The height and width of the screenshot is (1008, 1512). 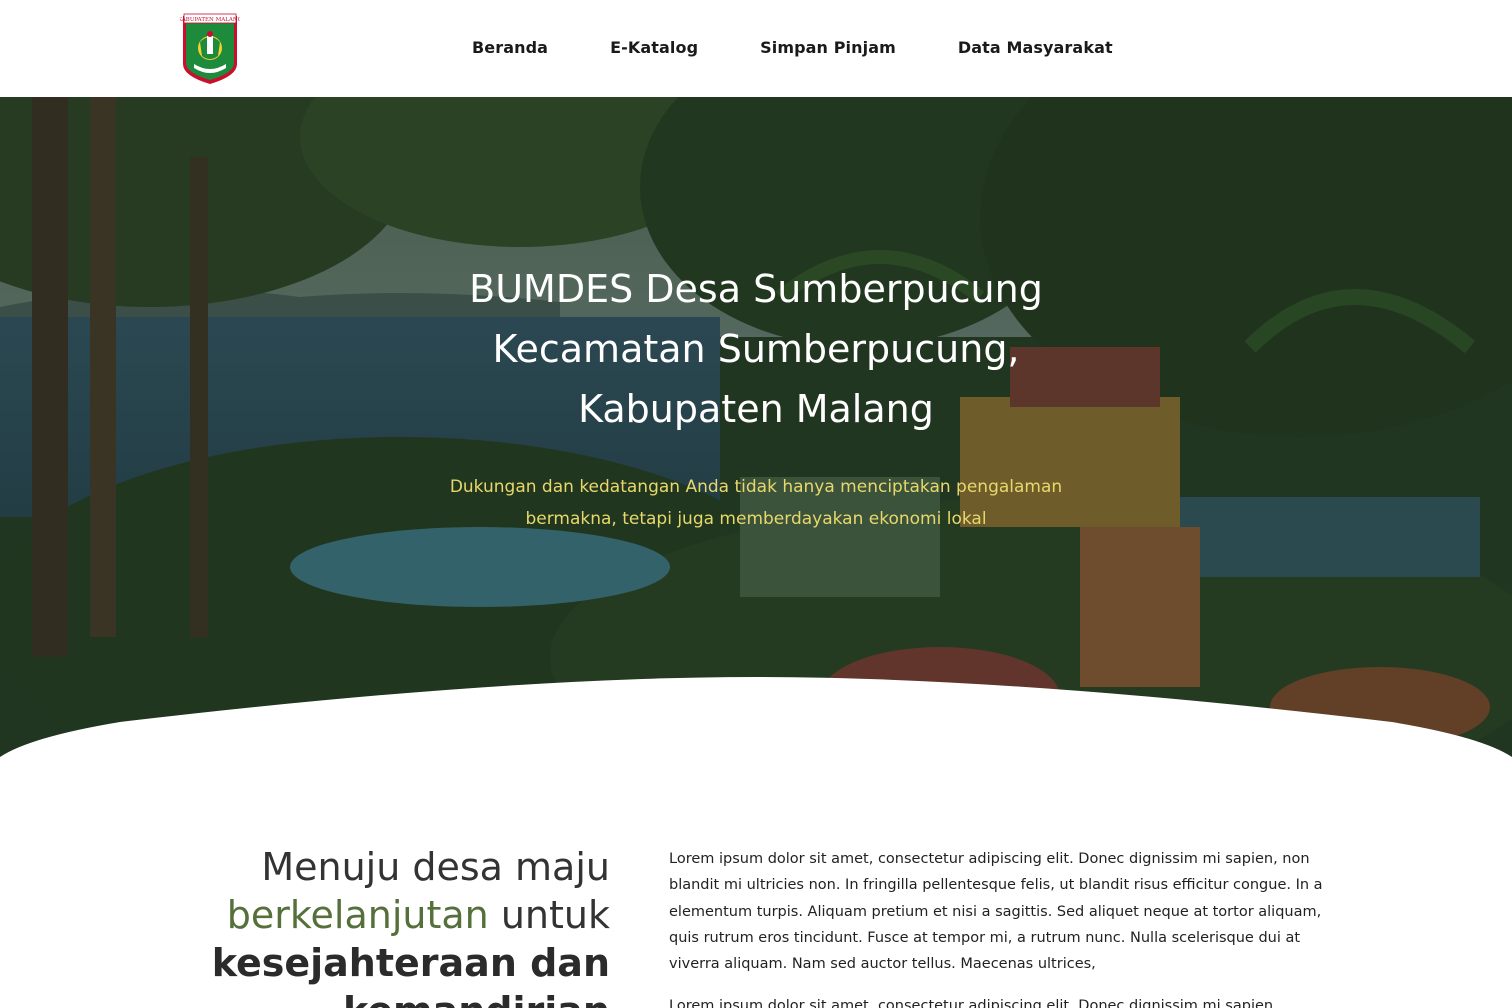 I want to click on svg-text: KABUPATEN MALANG, so click(x=210, y=20).